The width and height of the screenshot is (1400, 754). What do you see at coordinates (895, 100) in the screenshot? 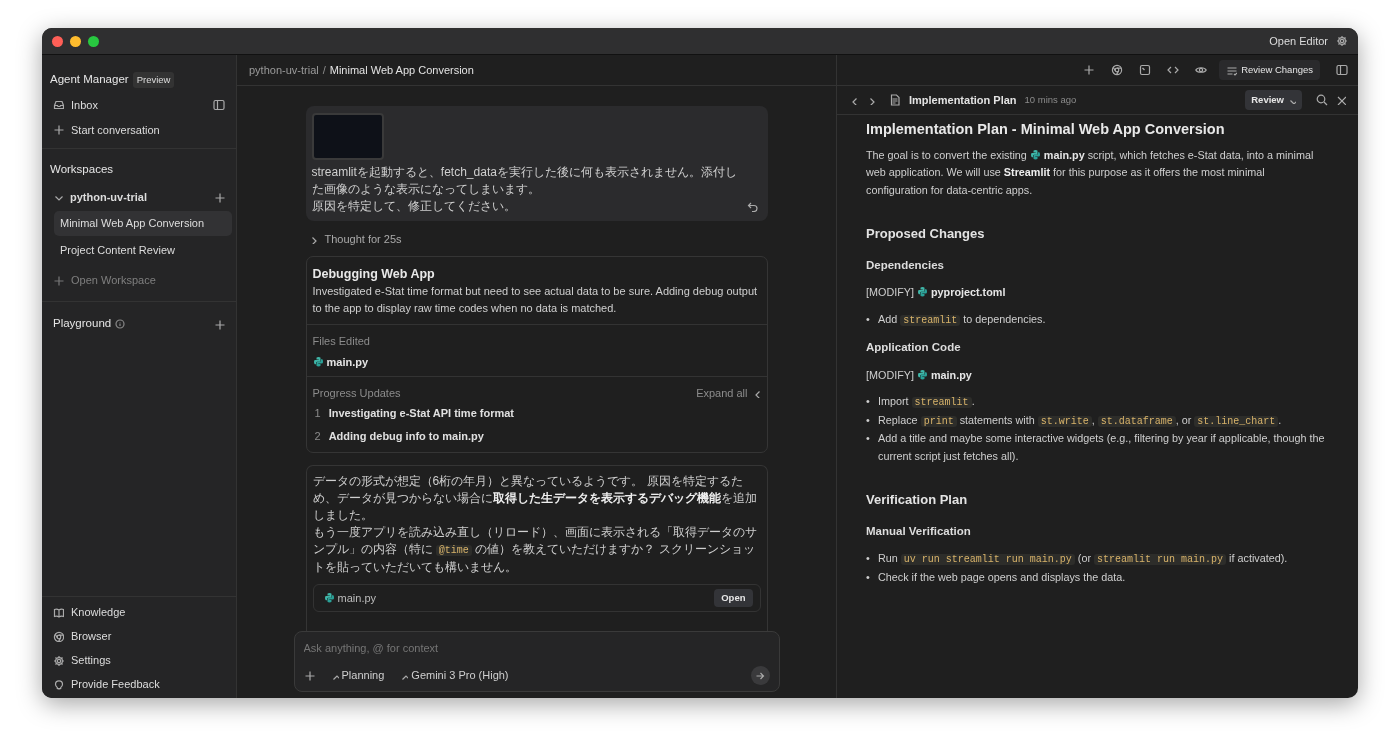
I see `document-icon` at bounding box center [895, 100].